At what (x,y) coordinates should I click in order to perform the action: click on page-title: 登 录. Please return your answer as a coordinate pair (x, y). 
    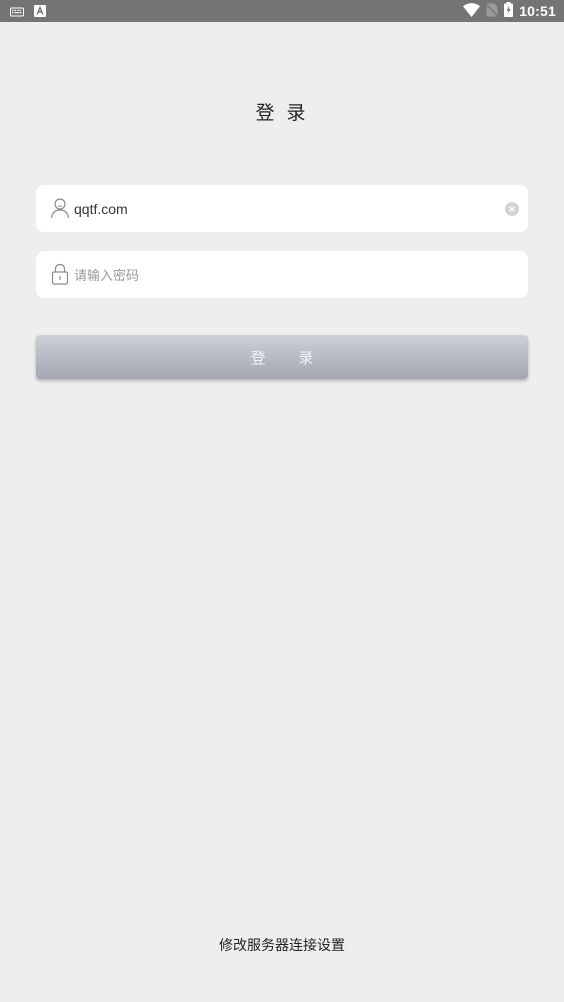
    Looking at the image, I should click on (282, 113).